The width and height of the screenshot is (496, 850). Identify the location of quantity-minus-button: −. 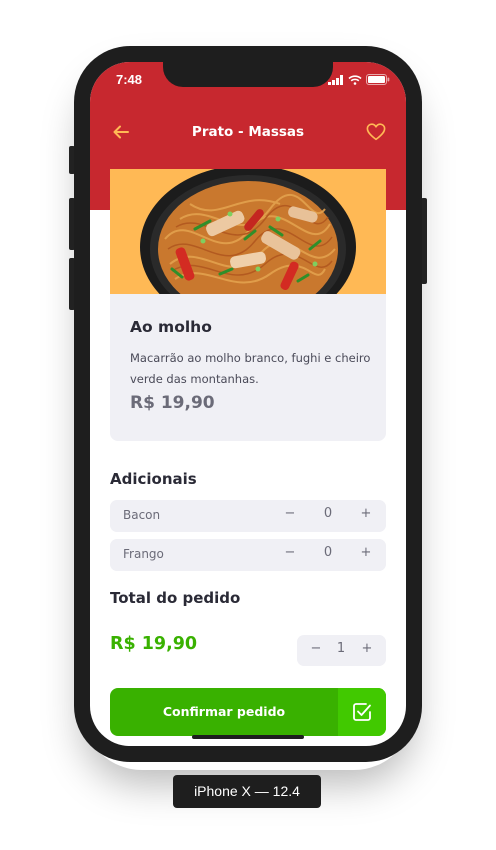
(316, 648).